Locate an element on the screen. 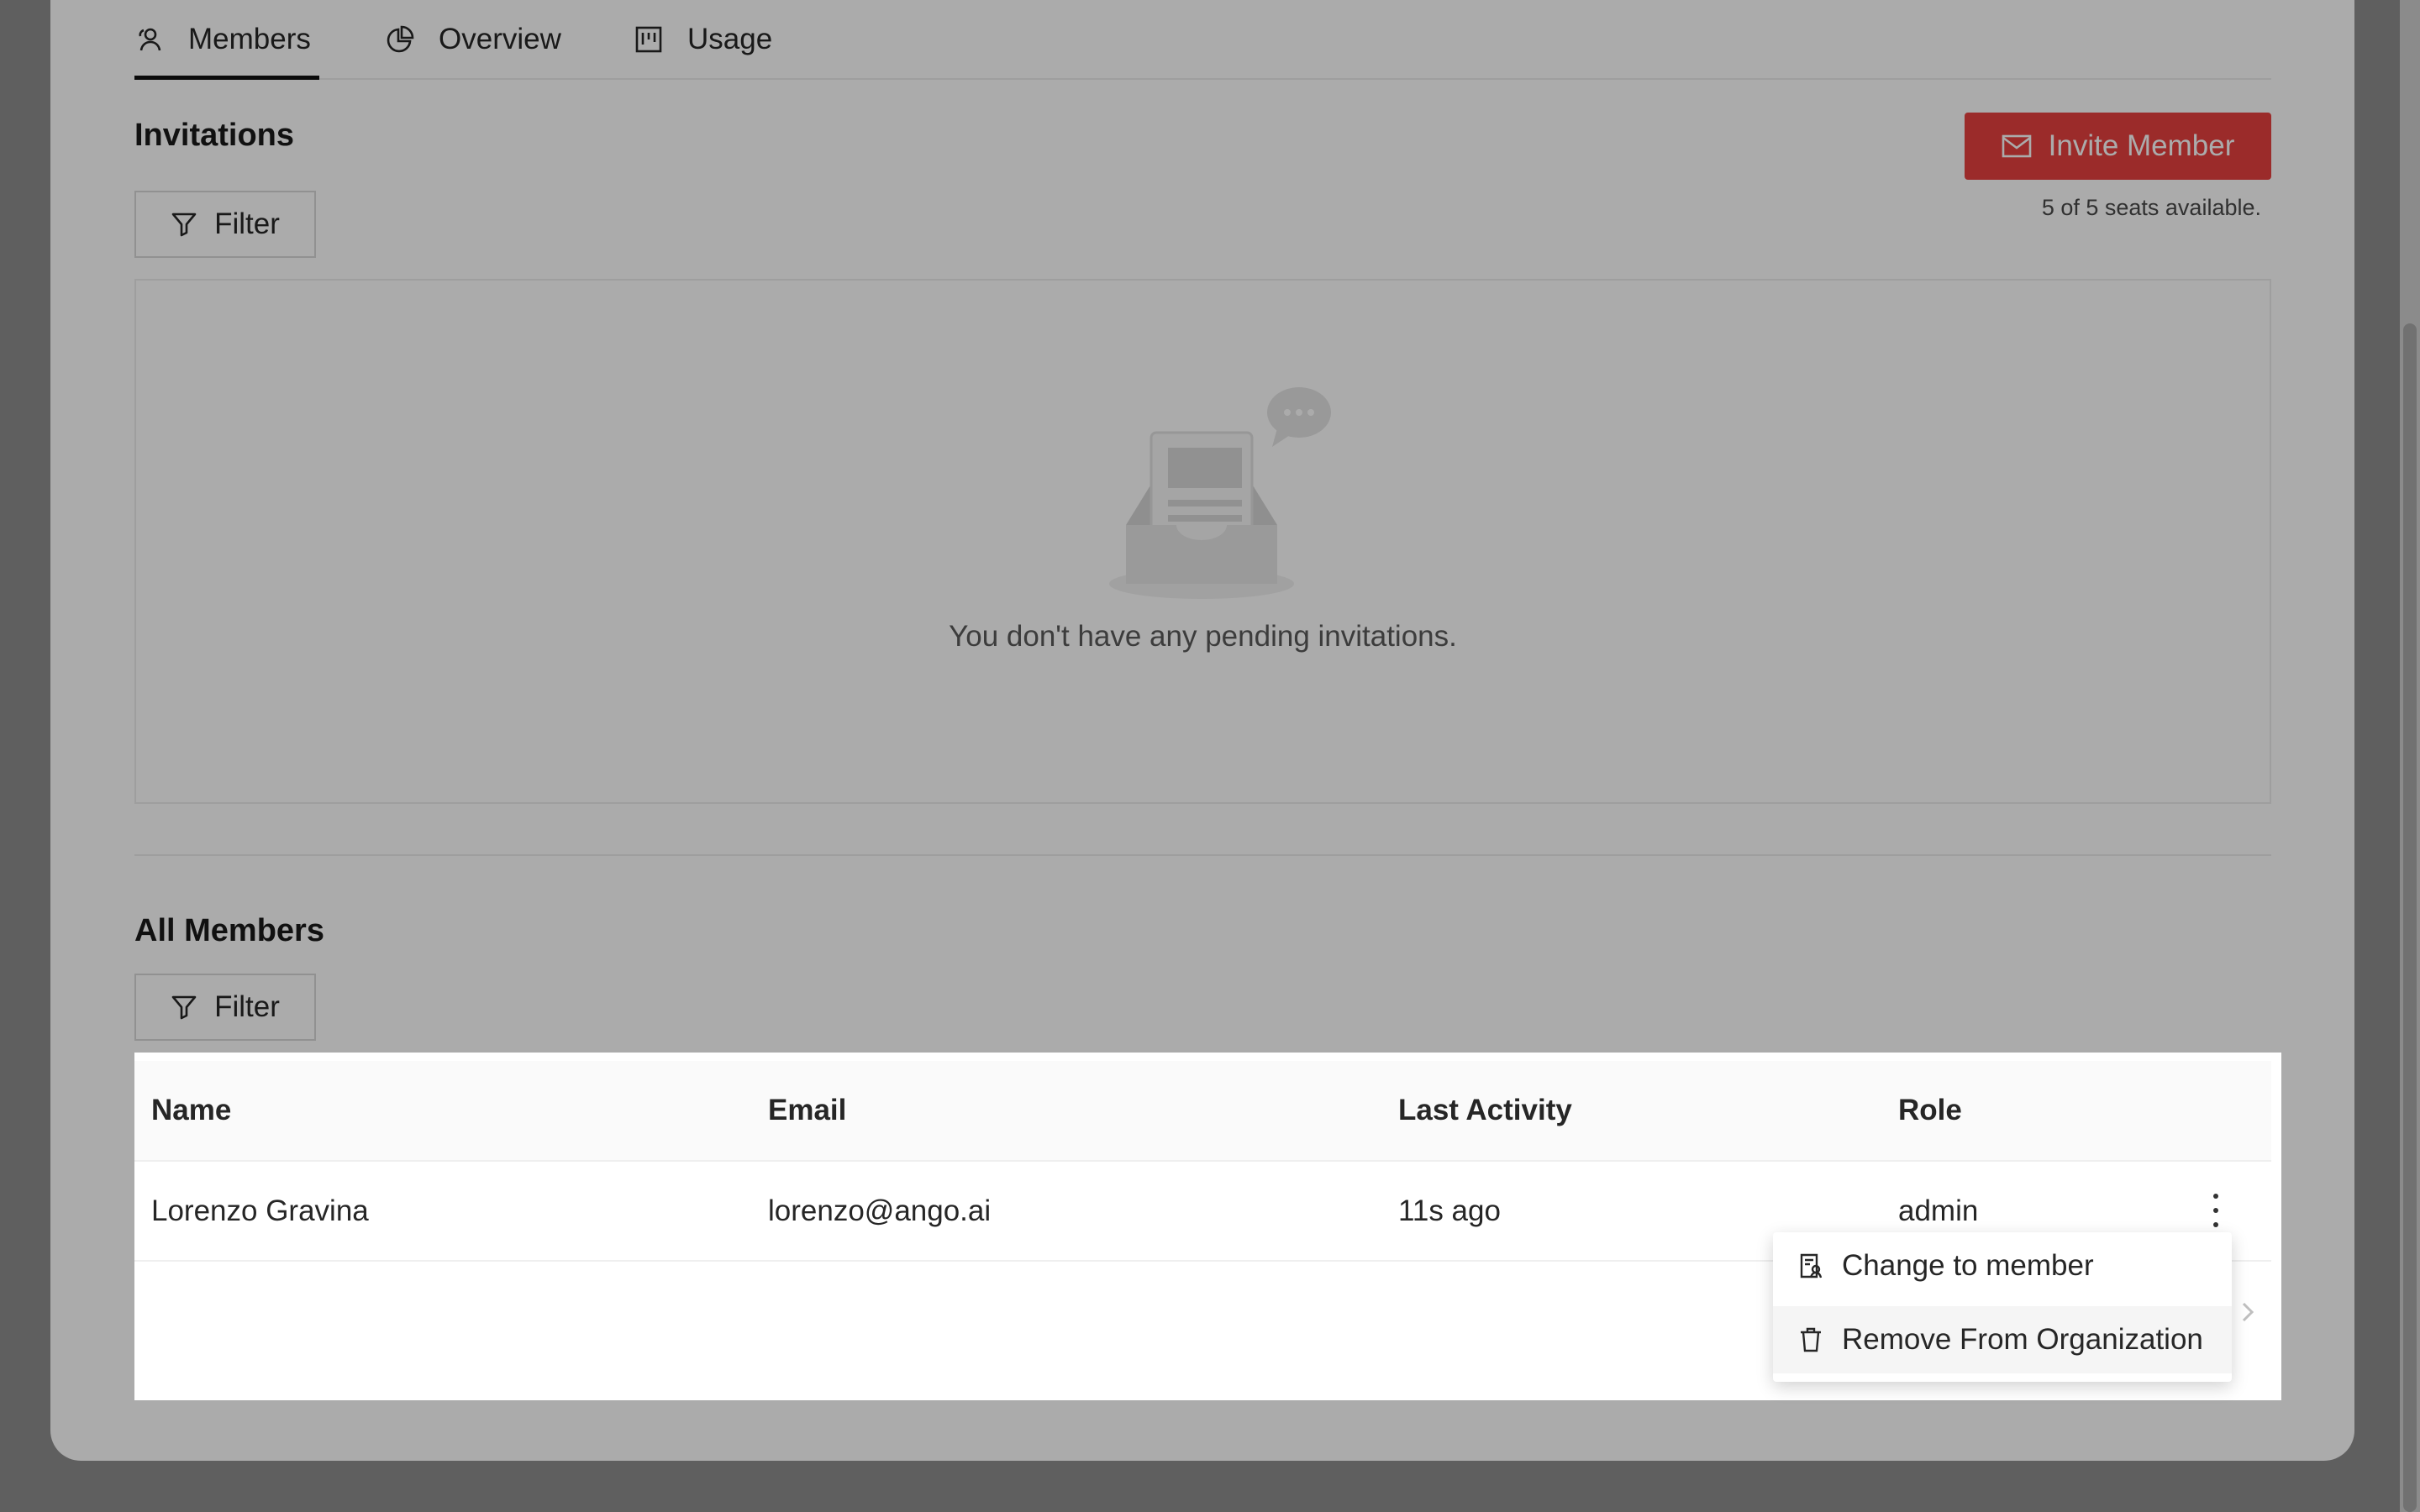  remove-from-organization-menu-item: Remove From Organization is located at coordinates (2002, 1339).